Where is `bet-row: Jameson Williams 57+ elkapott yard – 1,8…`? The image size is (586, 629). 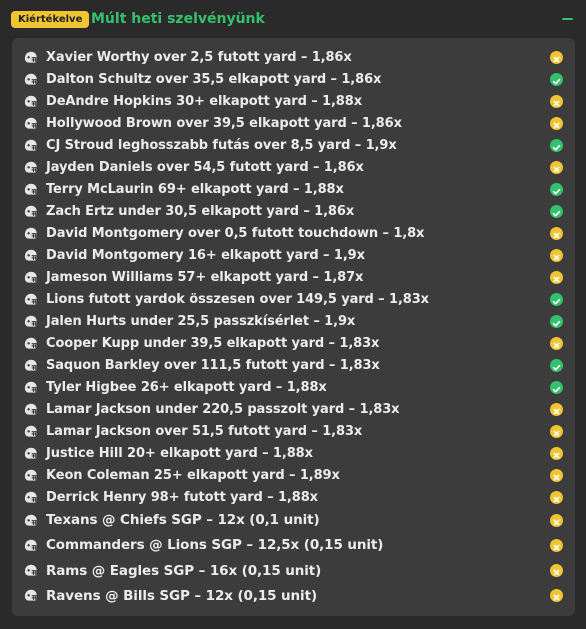 bet-row: Jameson Williams 57+ elkapott yard – 1,8… is located at coordinates (293, 277).